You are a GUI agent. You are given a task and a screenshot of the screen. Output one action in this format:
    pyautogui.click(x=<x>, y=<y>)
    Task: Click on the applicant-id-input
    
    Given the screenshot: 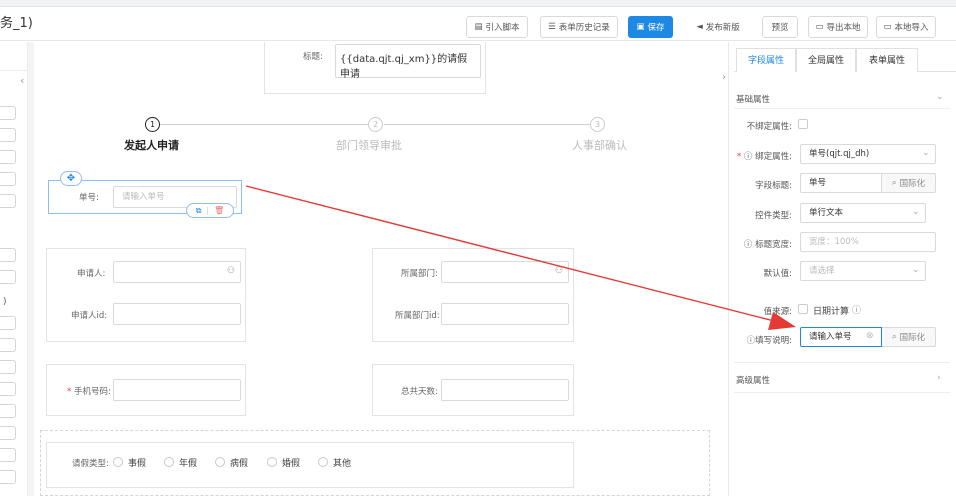 What is the action you would take?
    pyautogui.click(x=177, y=314)
    